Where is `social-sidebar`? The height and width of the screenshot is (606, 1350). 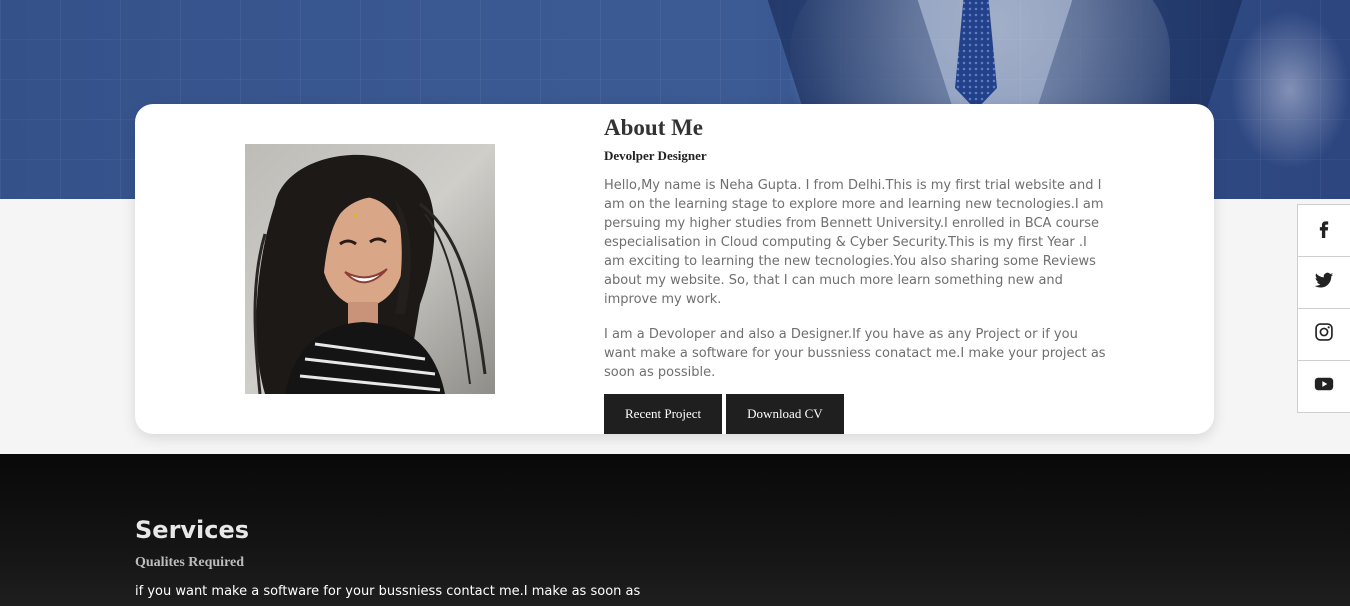
social-sidebar is located at coordinates (1323, 308).